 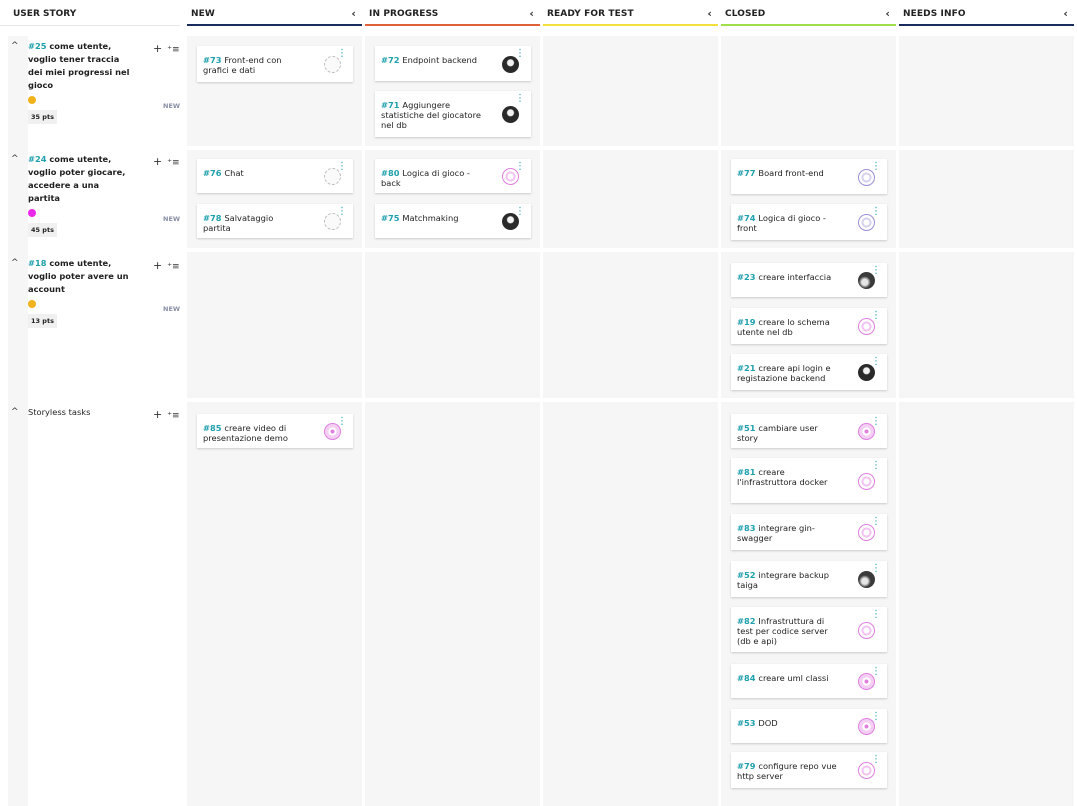 What do you see at coordinates (453, 221) in the screenshot?
I see `task-card: #75 Matchmaking ⋮` at bounding box center [453, 221].